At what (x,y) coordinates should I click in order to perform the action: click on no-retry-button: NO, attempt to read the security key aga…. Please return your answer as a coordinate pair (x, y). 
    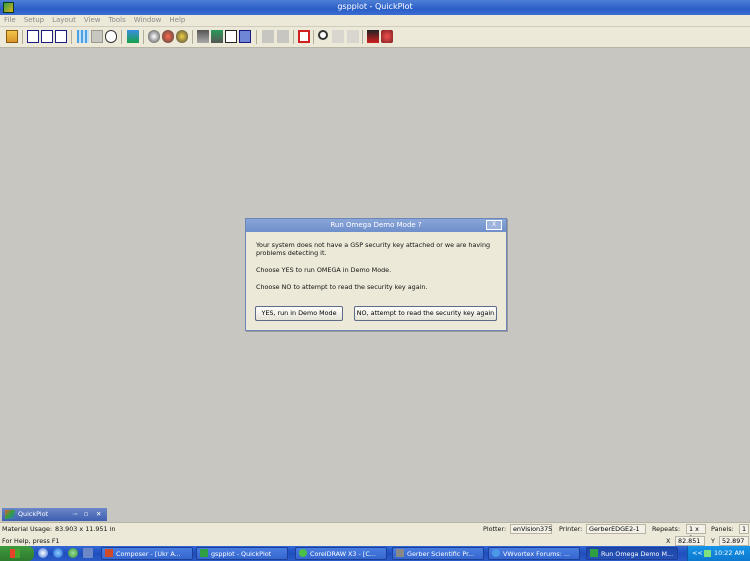
    Looking at the image, I should click on (425, 313).